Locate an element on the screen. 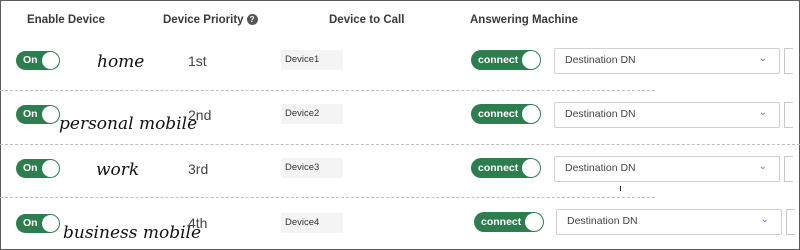  header-device-priority: Device Priority? is located at coordinates (210, 20).